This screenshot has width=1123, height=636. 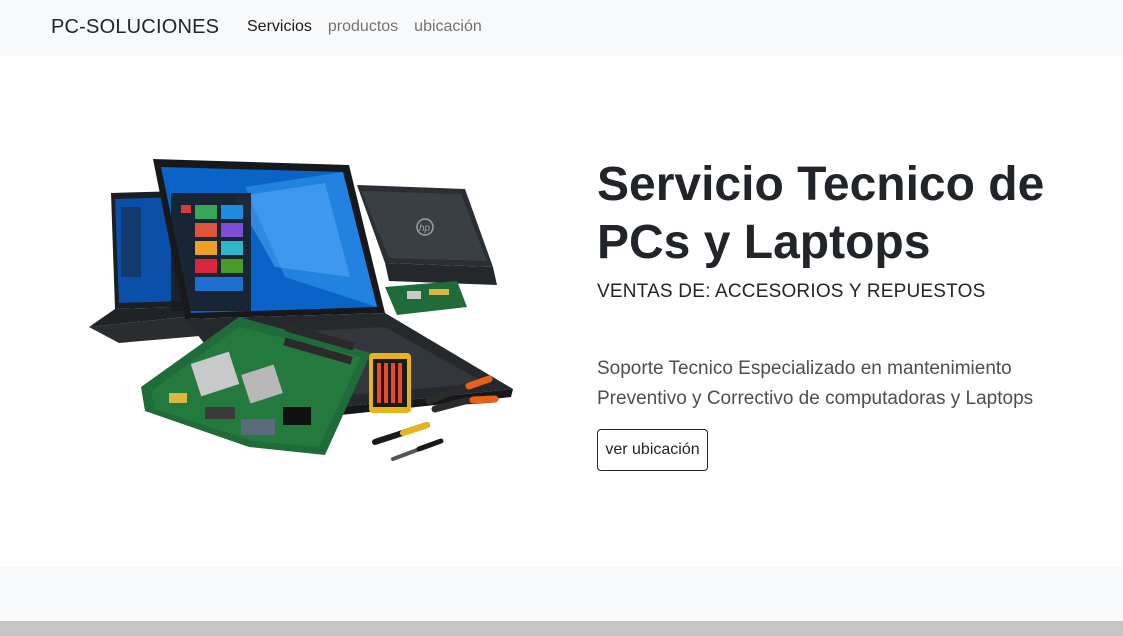 I want to click on horizontal-scrollbar, so click(x=561, y=628).